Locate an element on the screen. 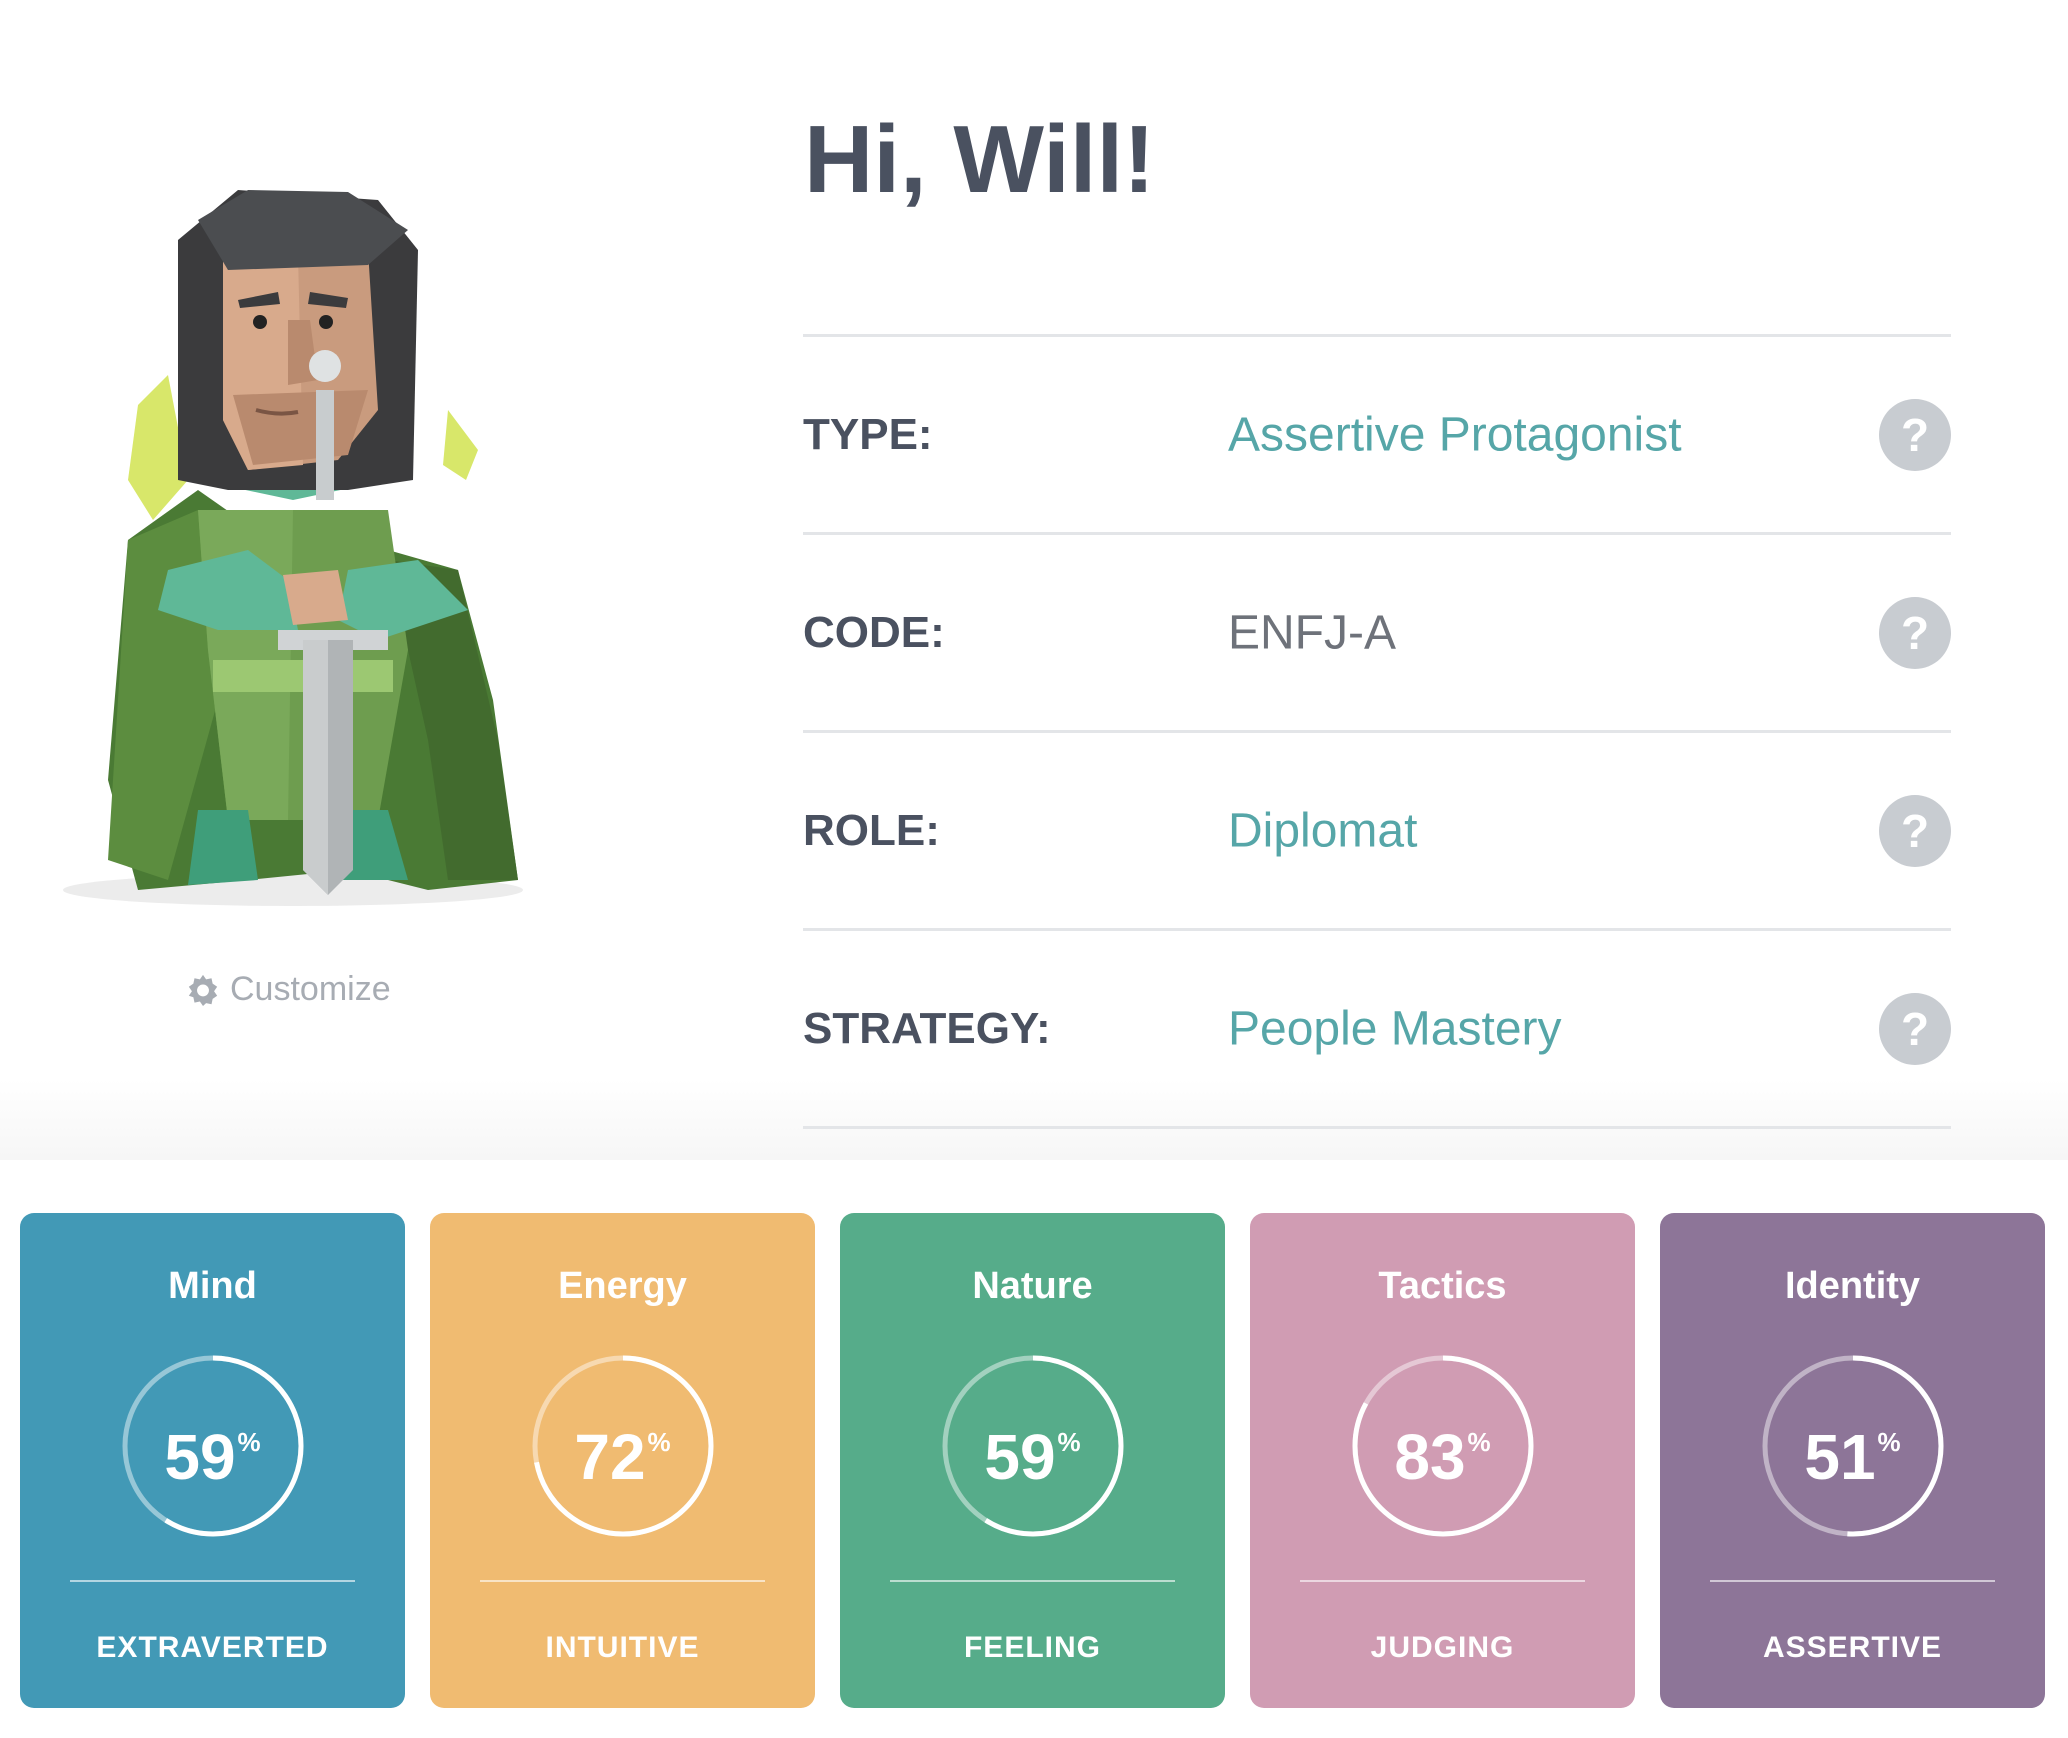 The width and height of the screenshot is (2068, 1738). trait-card-identity: Identity 51% ASSERTIVE is located at coordinates (1852, 1460).